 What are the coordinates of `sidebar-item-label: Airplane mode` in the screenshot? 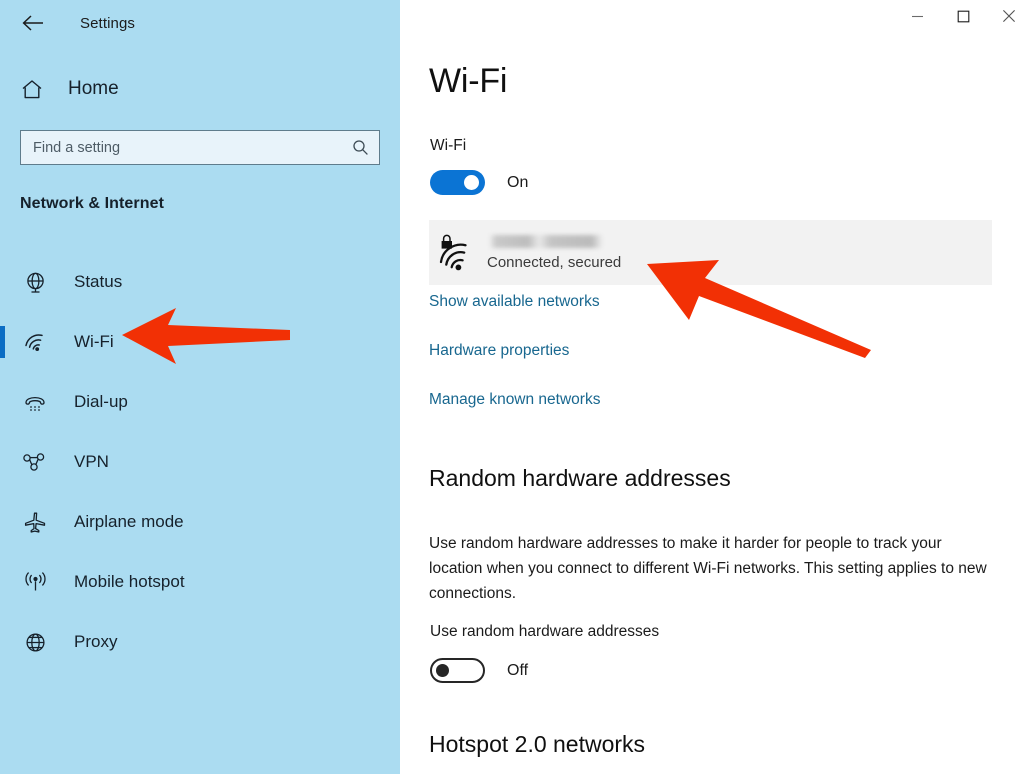 It's located at (129, 521).